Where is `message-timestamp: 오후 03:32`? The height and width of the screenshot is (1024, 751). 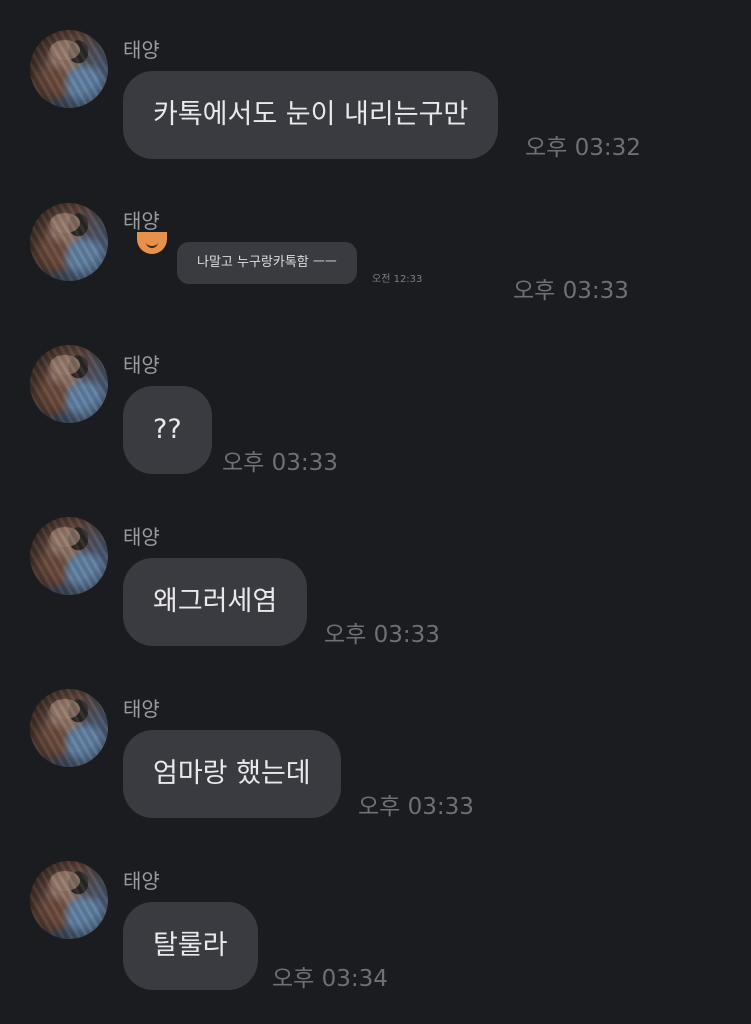 message-timestamp: 오후 03:32 is located at coordinates (583, 148).